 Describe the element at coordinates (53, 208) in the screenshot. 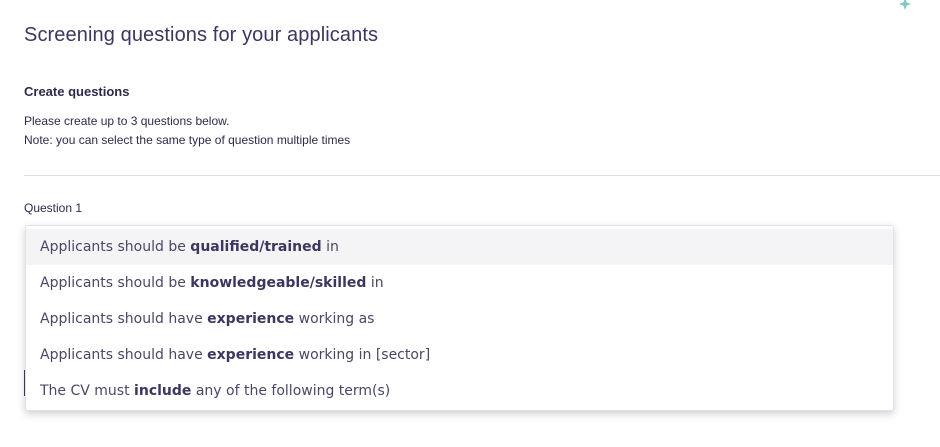

I see `question-1-label: Question 1` at that location.